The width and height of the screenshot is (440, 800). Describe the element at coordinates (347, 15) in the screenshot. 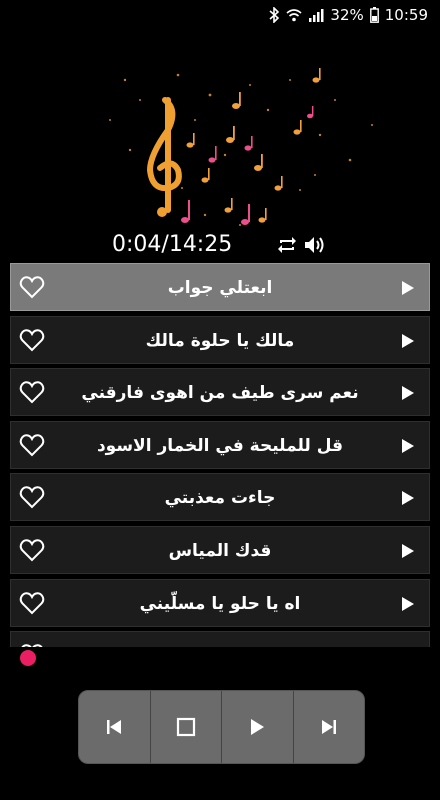

I see `battery-percent: 32%` at that location.